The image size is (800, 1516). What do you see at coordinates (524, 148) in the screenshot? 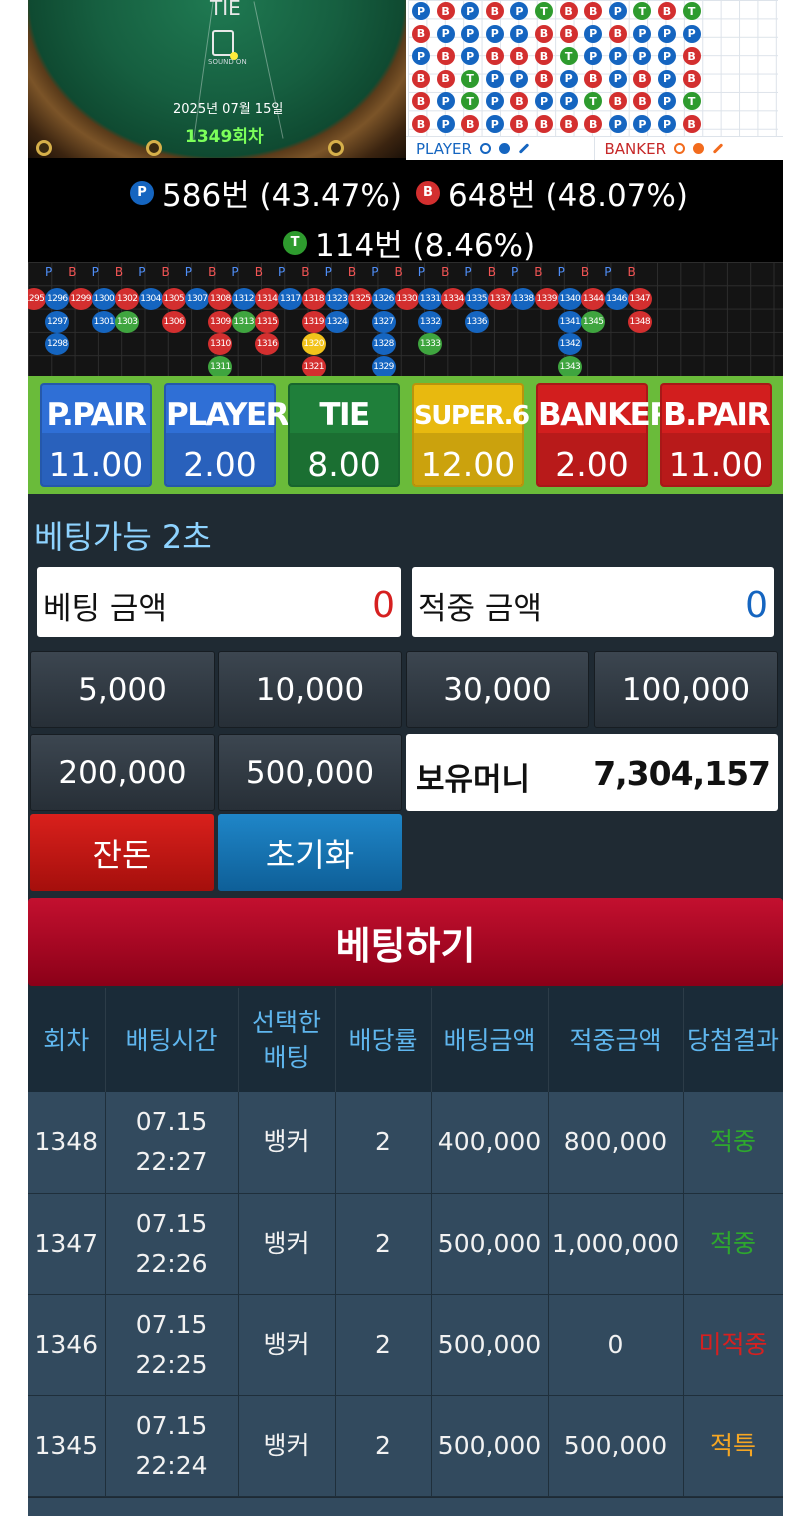
I see `slash-icon` at bounding box center [524, 148].